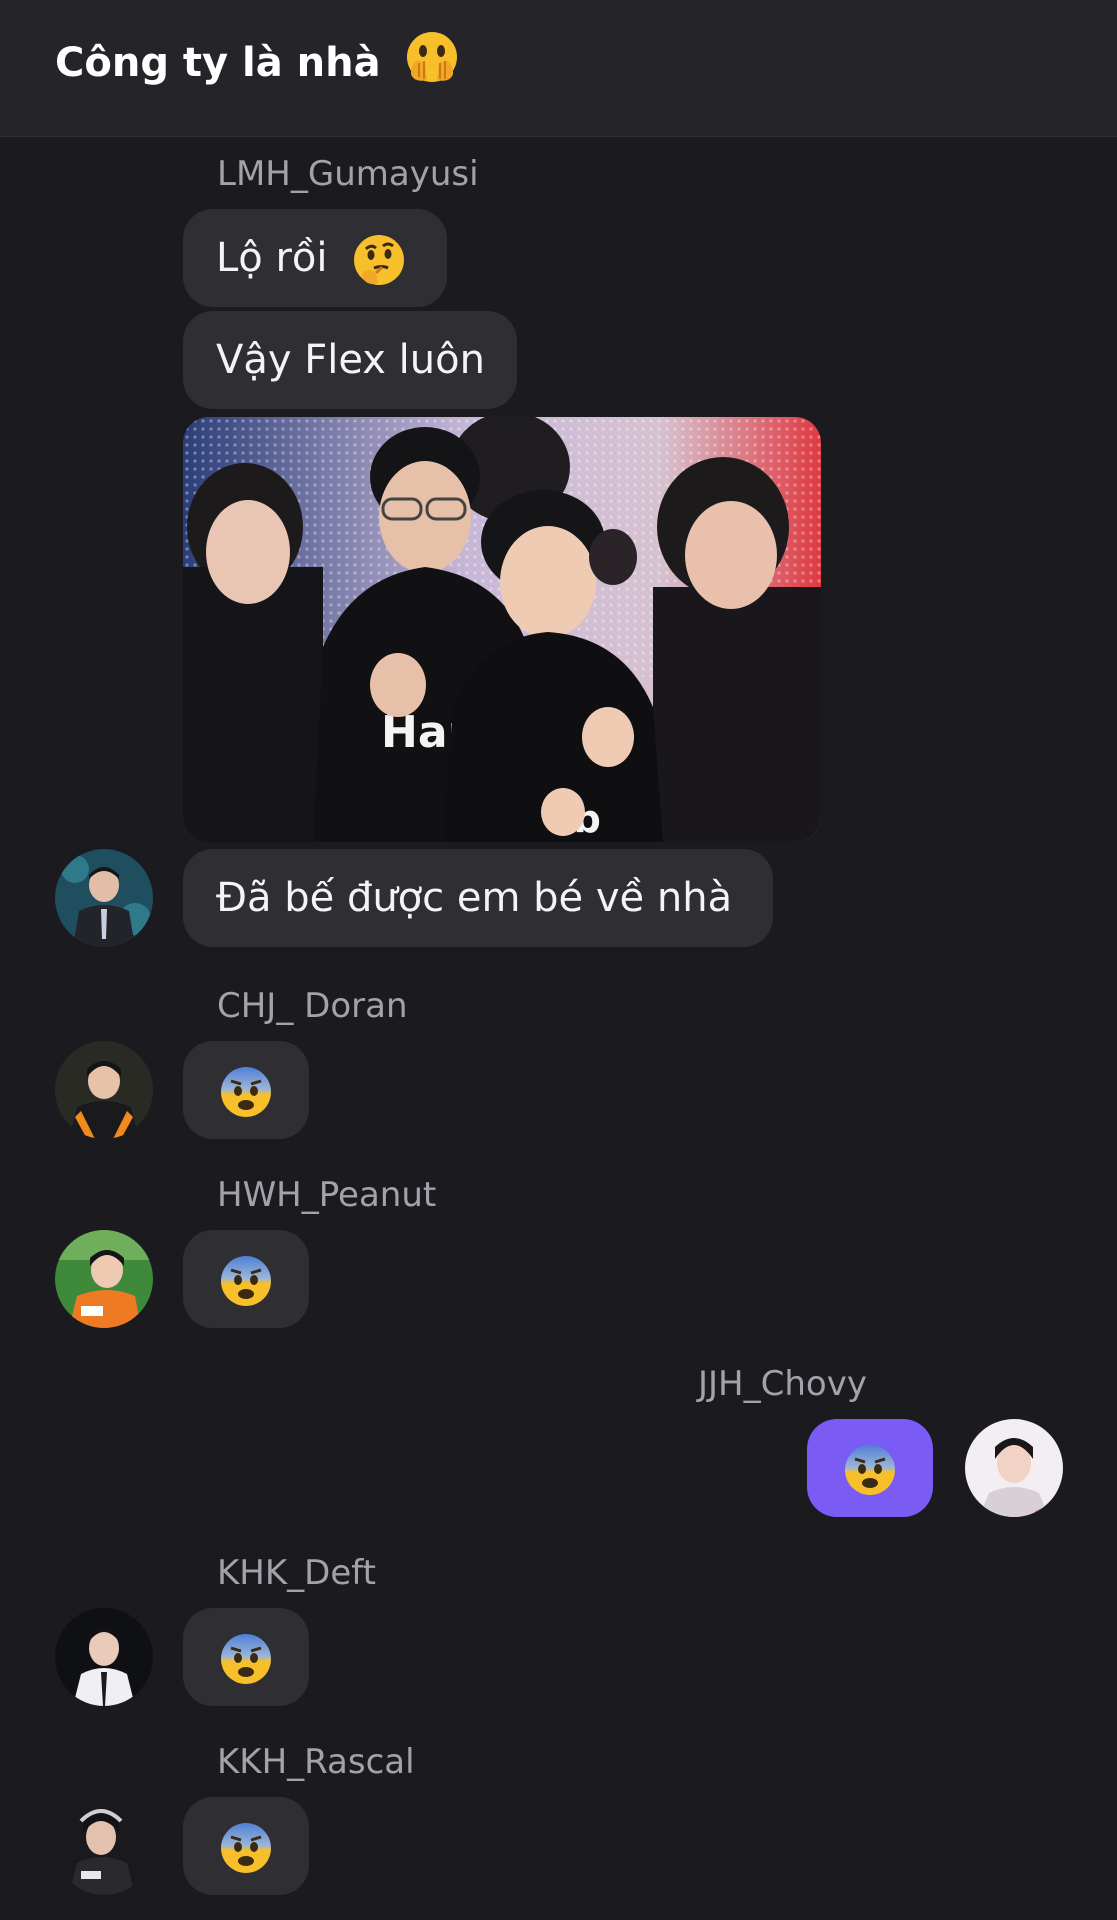 This screenshot has width=1117, height=1920. Describe the element at coordinates (379, 260) in the screenshot. I see `thinking-face-icon` at that location.